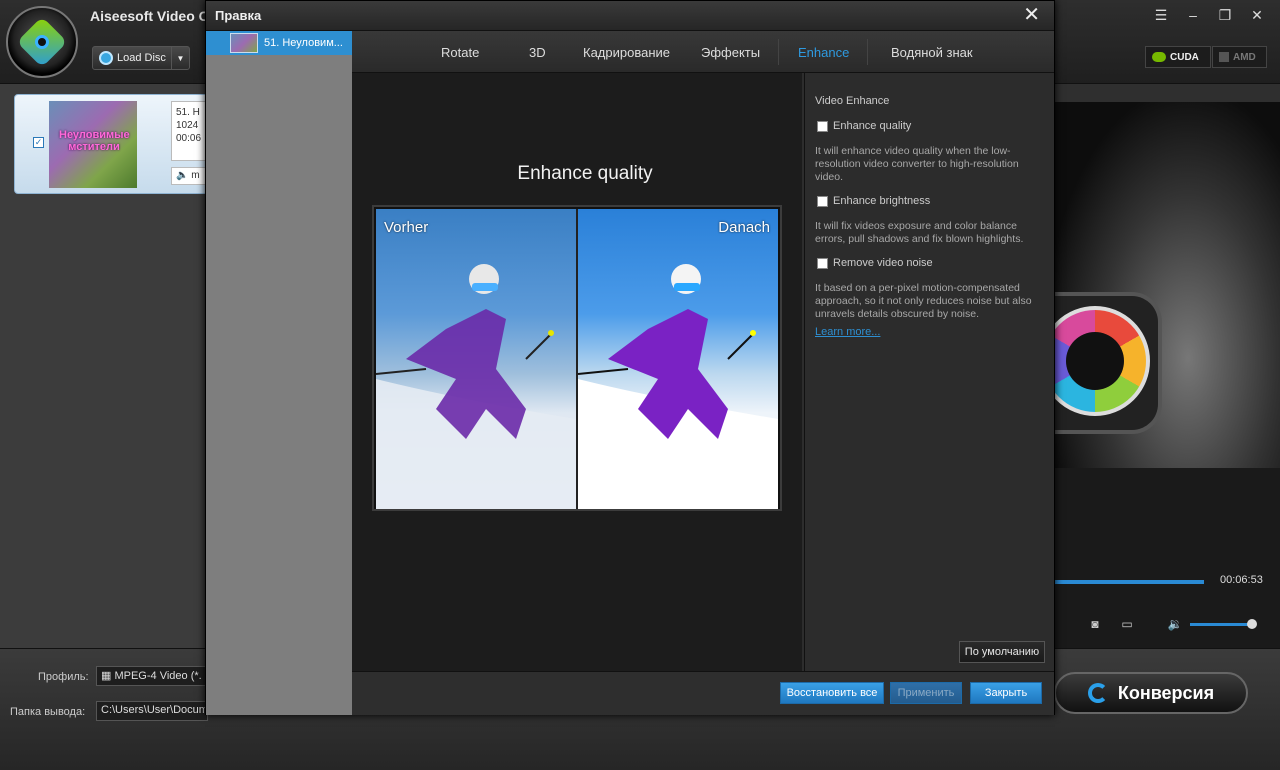  Describe the element at coordinates (882, 201) in the screenshot. I see `enhance-brightness-label: Enhance brightness` at that location.